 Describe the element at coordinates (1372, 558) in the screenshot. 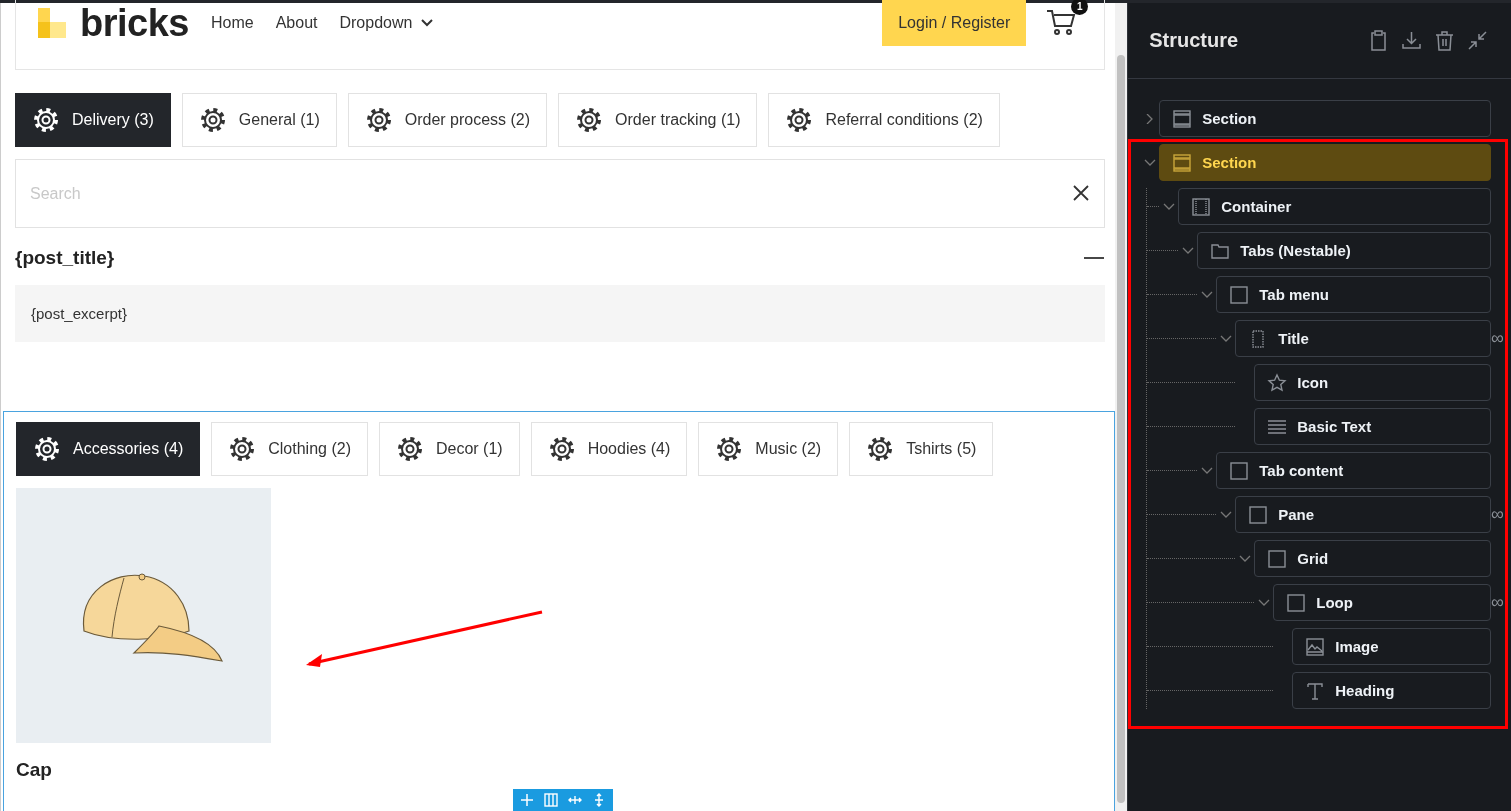

I see `tree-item: Grid` at that location.